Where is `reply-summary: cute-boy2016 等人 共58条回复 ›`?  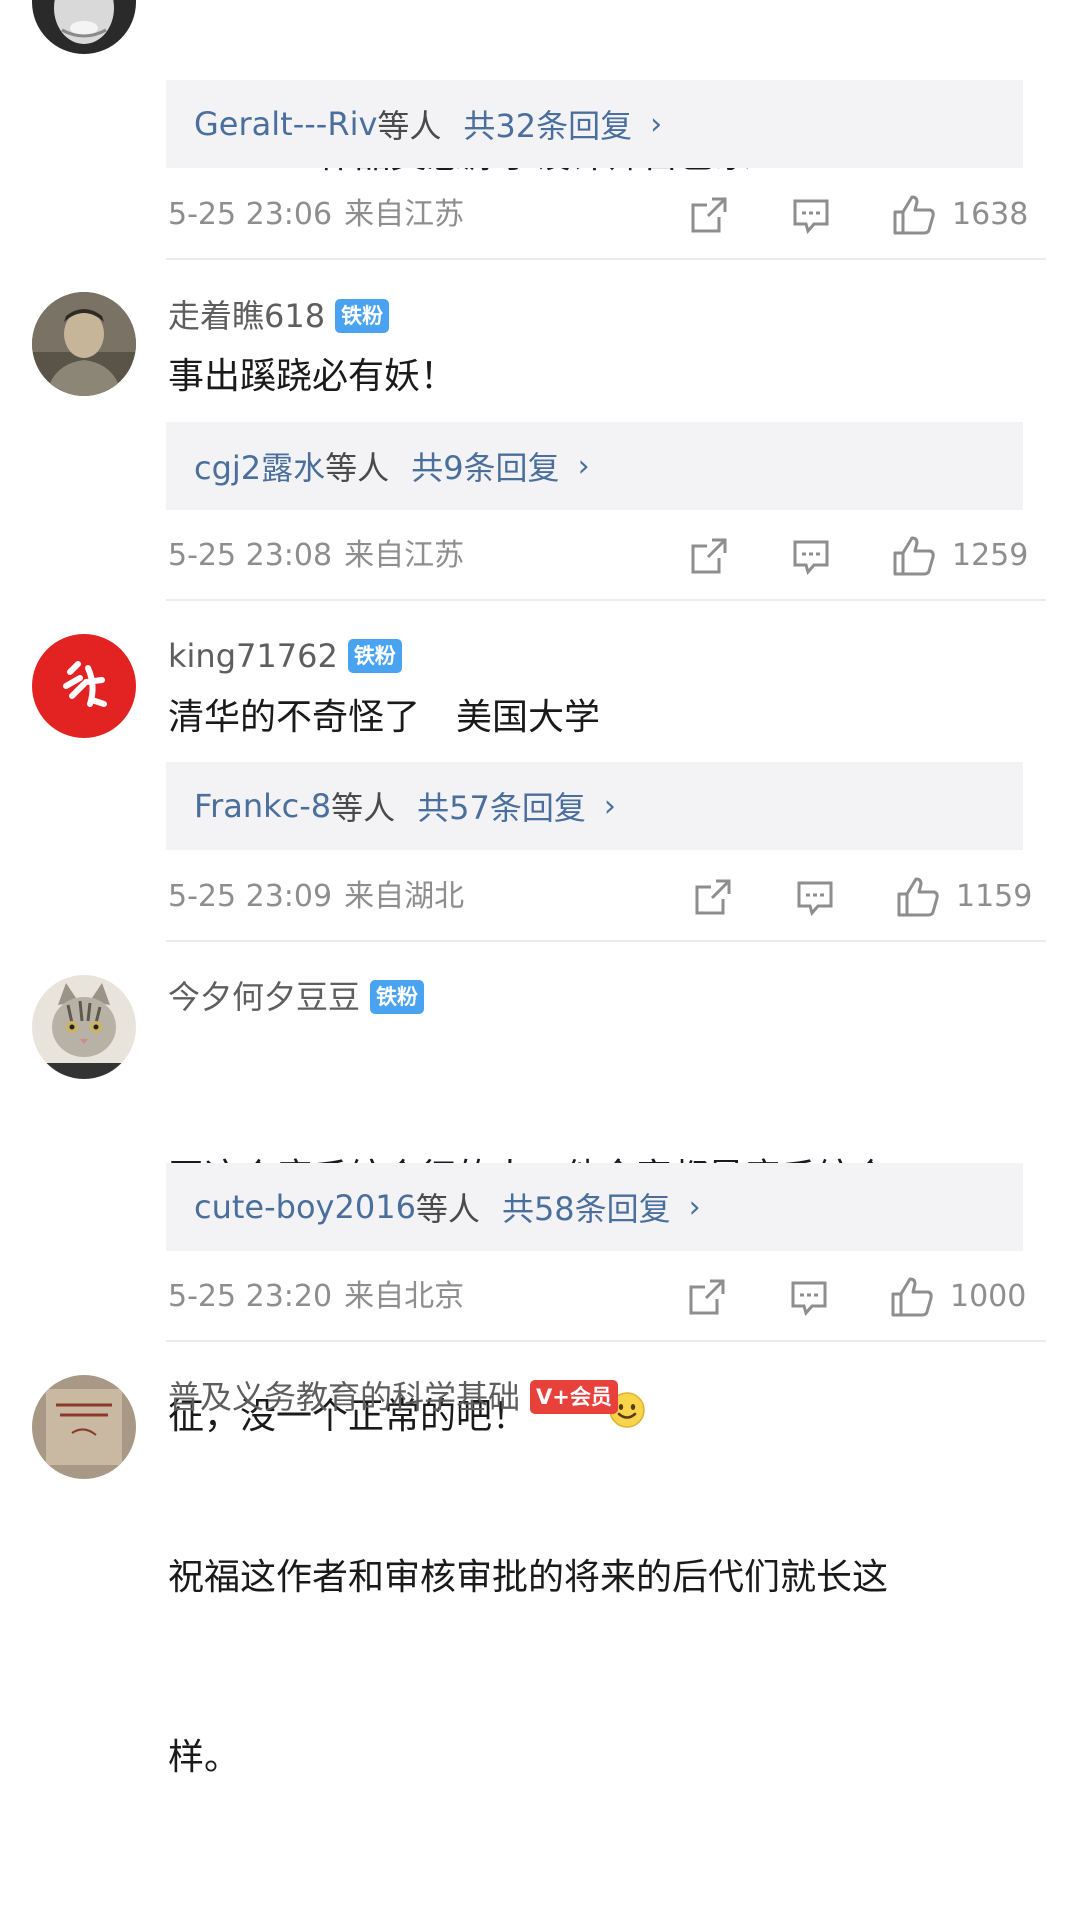 reply-summary: cute-boy2016 等人 共58条回复 › is located at coordinates (594, 1207).